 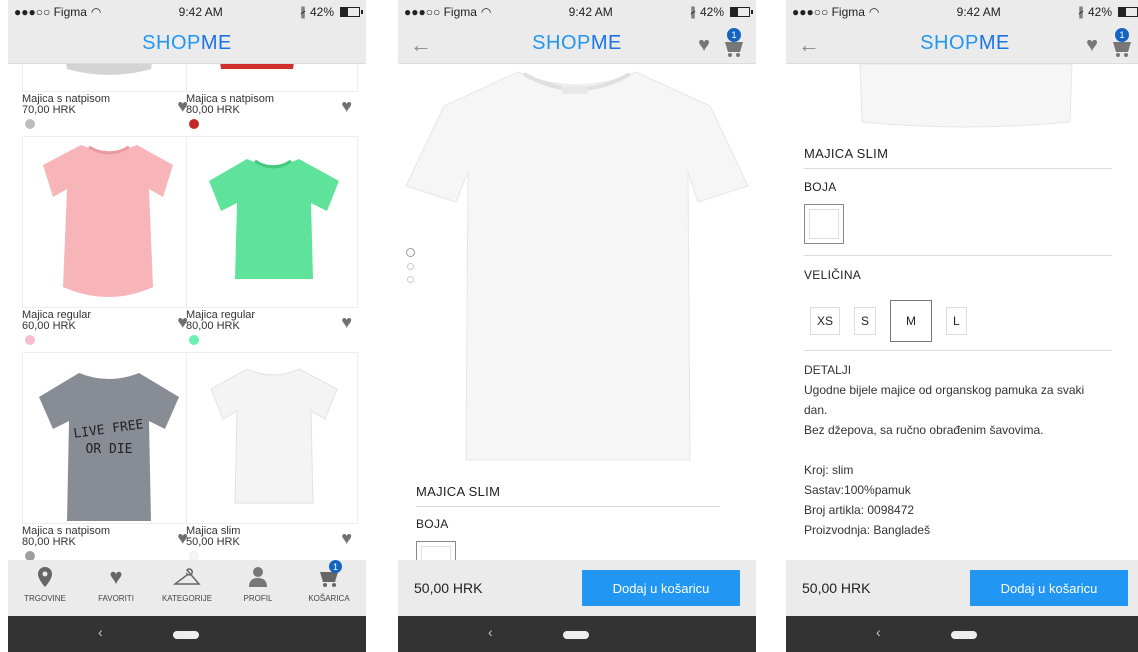 I want to click on red-shirt-image, so click(x=257, y=66).